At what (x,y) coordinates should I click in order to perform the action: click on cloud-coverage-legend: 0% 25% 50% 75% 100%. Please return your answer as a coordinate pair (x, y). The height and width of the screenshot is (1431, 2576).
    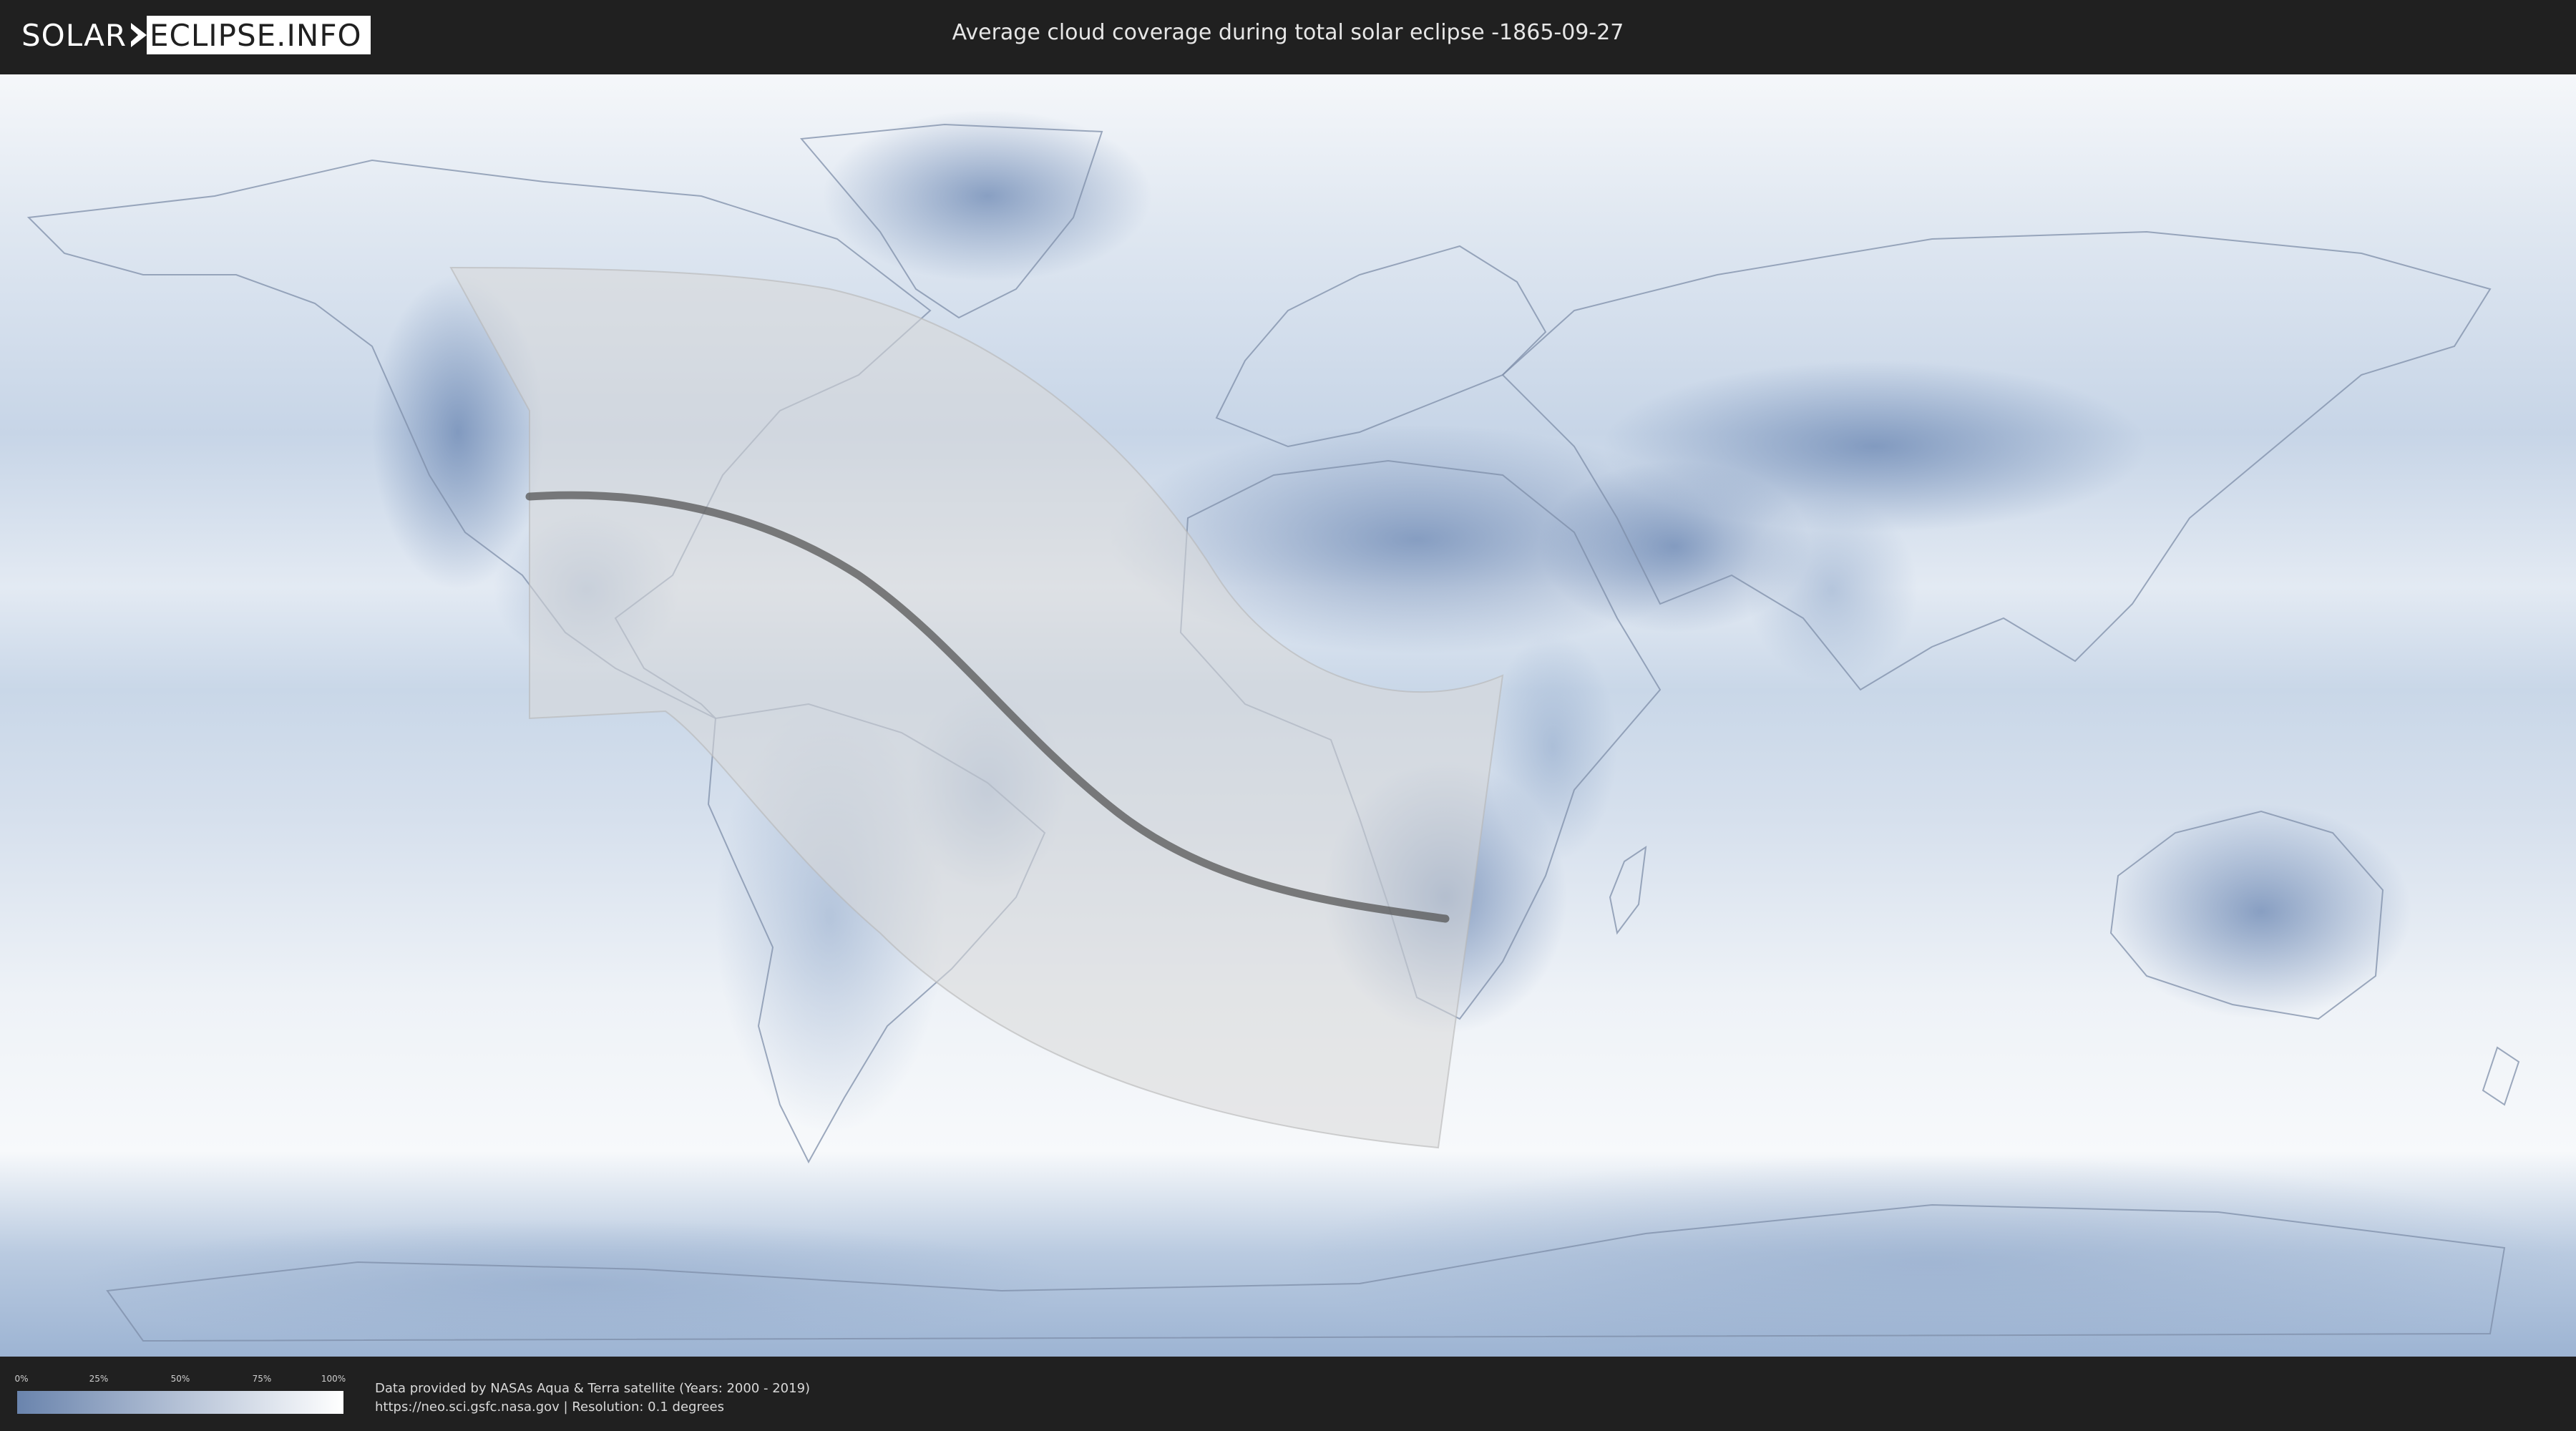
    Looking at the image, I should click on (180, 1395).